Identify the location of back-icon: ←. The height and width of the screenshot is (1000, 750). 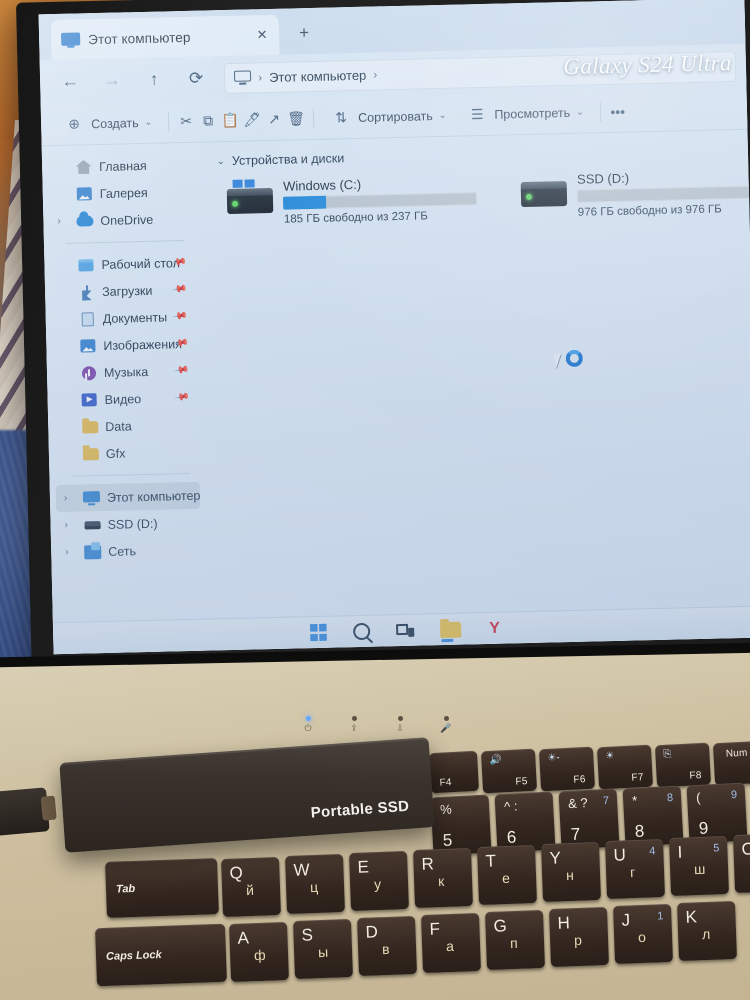
(70, 81).